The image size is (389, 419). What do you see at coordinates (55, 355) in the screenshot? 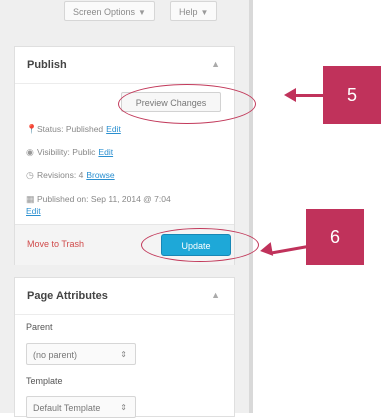
I see `parent-select-value: (no parent)` at bounding box center [55, 355].